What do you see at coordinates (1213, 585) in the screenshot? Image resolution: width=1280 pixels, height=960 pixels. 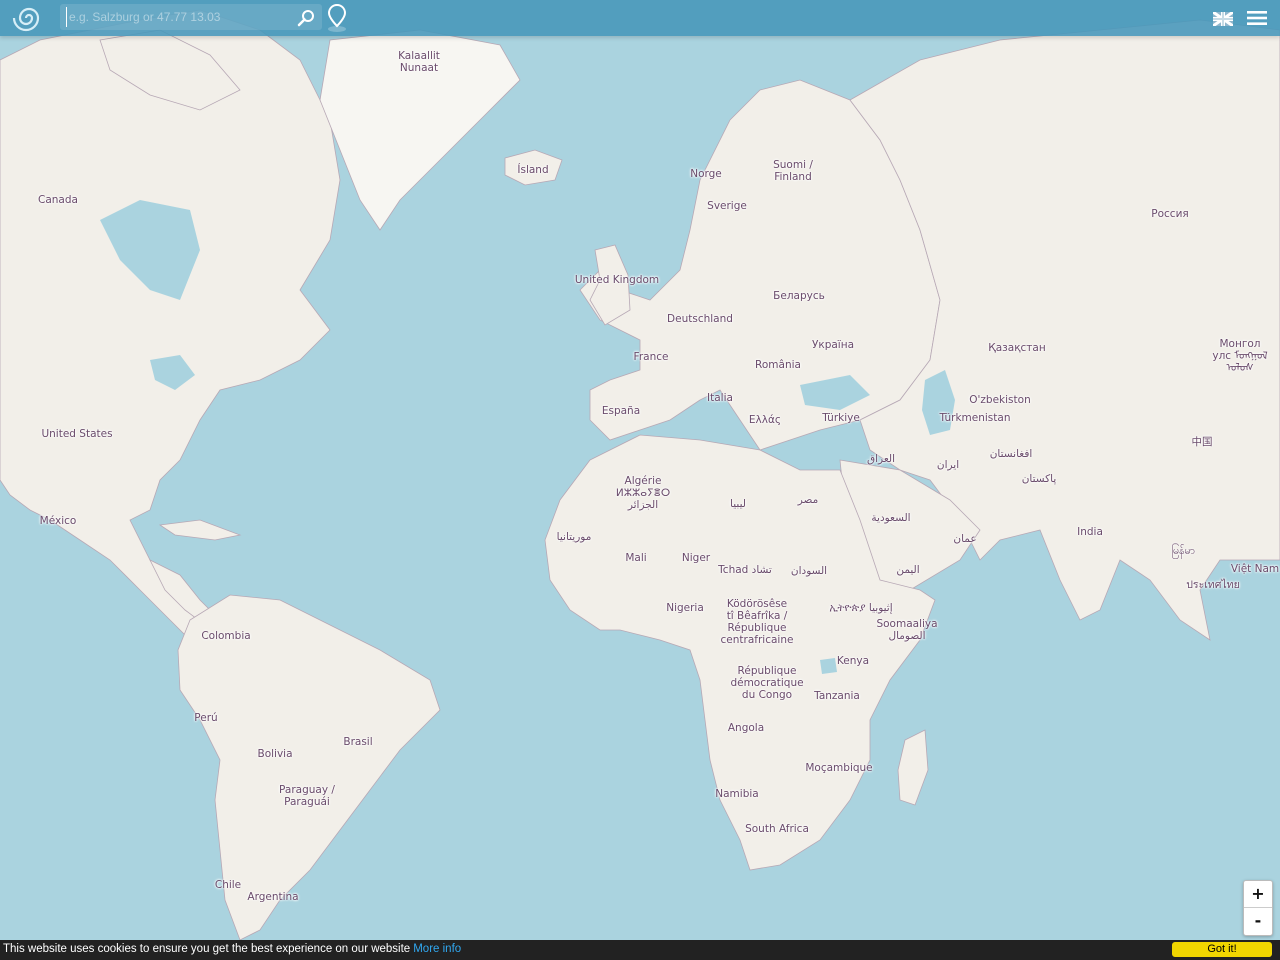 I see `country-label: ประเทศไทย` at bounding box center [1213, 585].